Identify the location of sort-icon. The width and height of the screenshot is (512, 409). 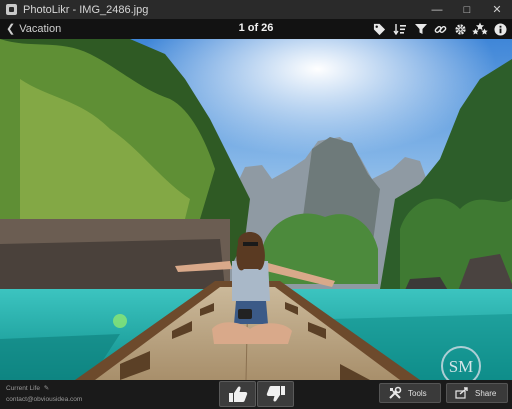
(400, 29).